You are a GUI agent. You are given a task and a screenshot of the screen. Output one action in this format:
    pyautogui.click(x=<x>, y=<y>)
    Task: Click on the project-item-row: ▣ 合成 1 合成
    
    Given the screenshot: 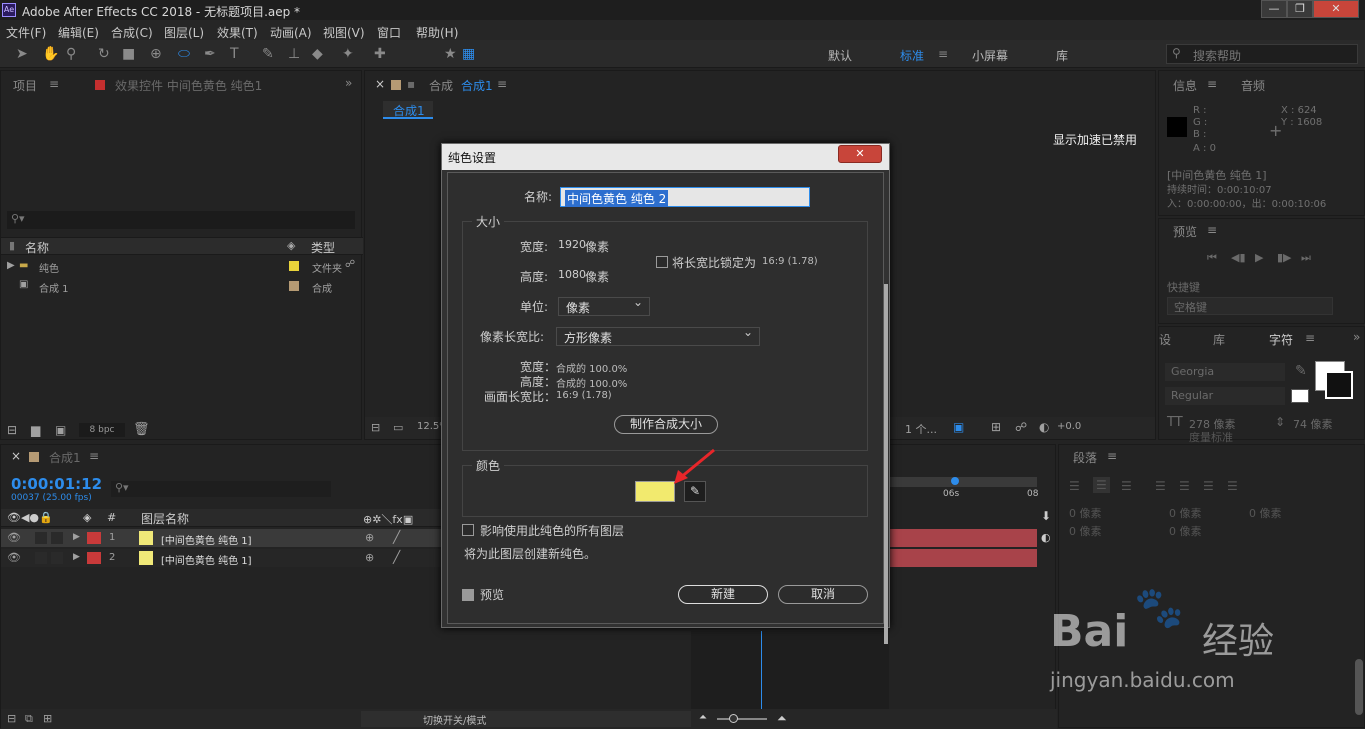 What is the action you would take?
    pyautogui.click(x=182, y=286)
    